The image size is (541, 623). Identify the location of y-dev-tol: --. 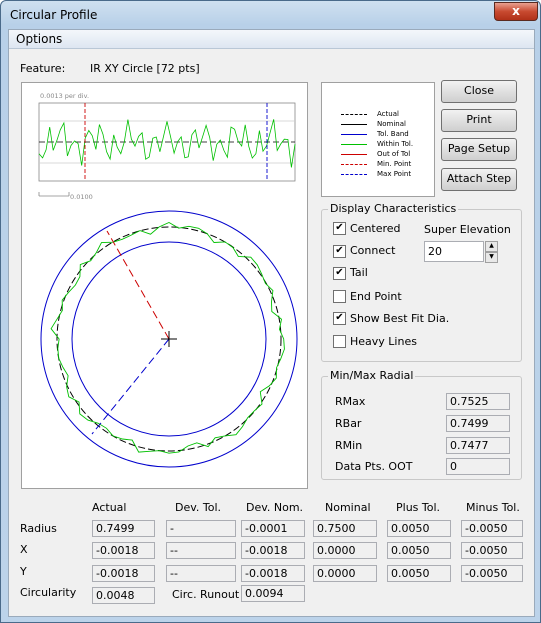
(201, 573).